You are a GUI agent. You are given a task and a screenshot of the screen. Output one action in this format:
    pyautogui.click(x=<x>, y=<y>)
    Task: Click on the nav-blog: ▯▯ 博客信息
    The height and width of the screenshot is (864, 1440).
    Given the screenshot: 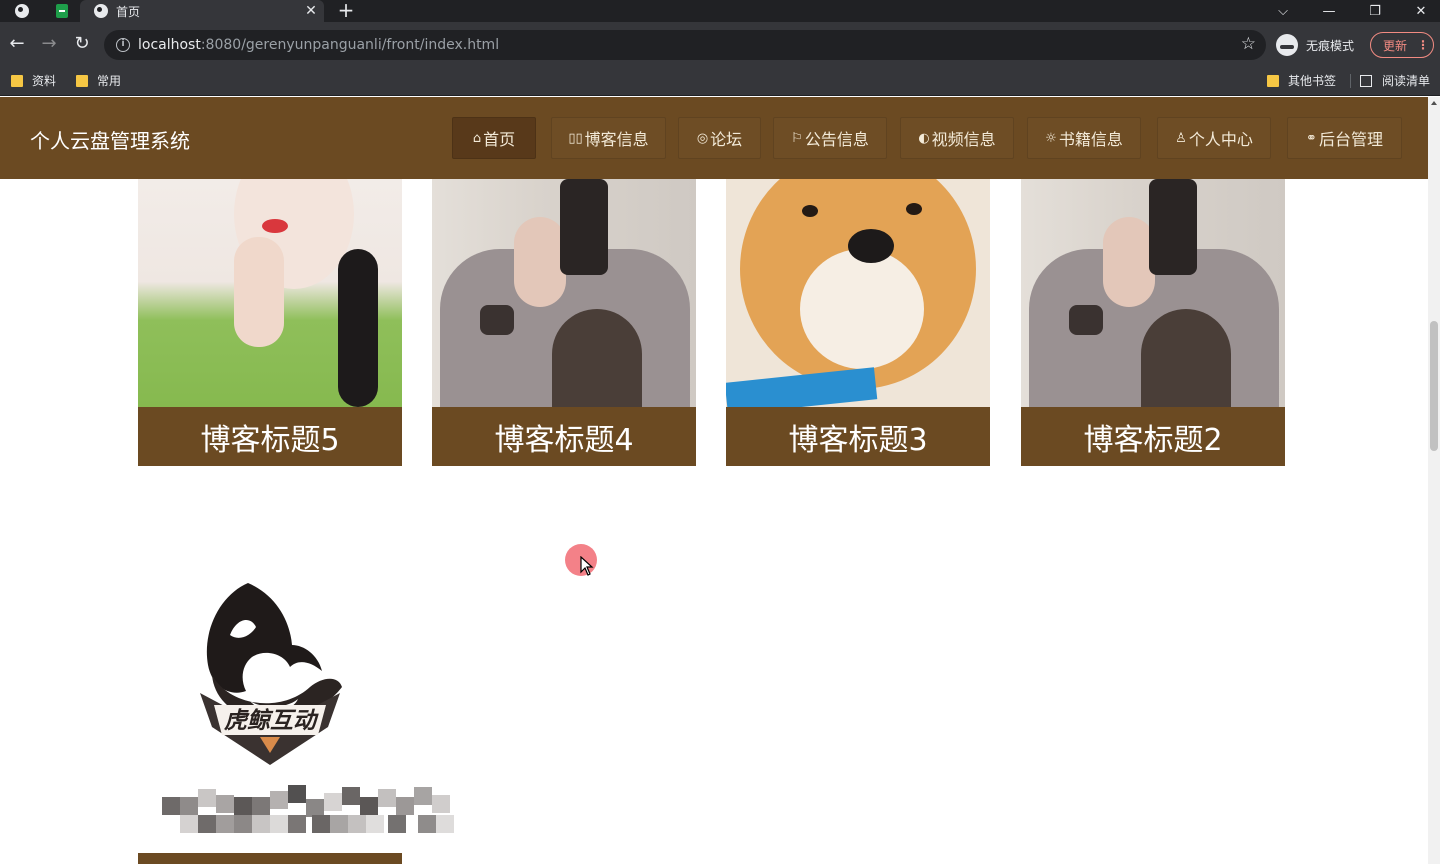 What is the action you would take?
    pyautogui.click(x=608, y=138)
    